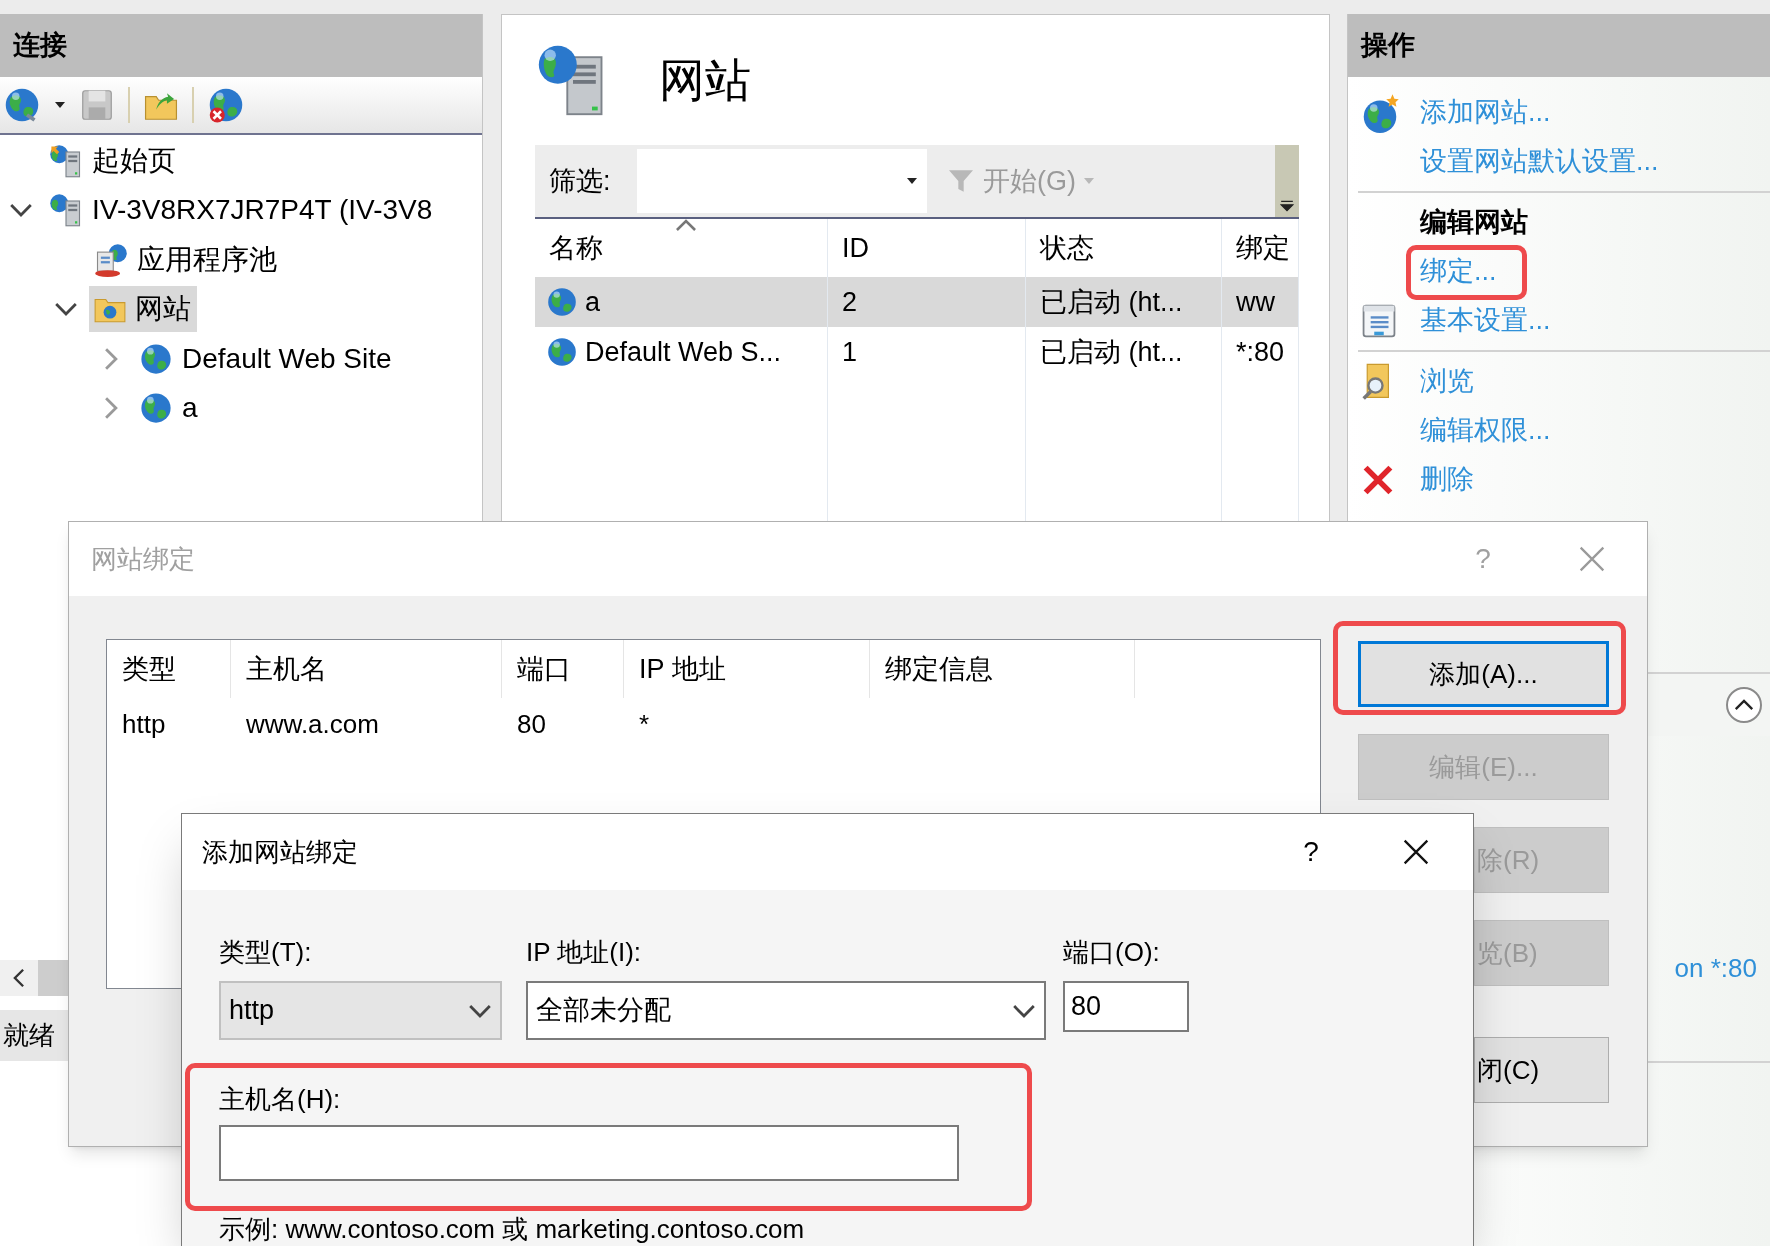  I want to click on filter-label: 筛选:, so click(580, 181).